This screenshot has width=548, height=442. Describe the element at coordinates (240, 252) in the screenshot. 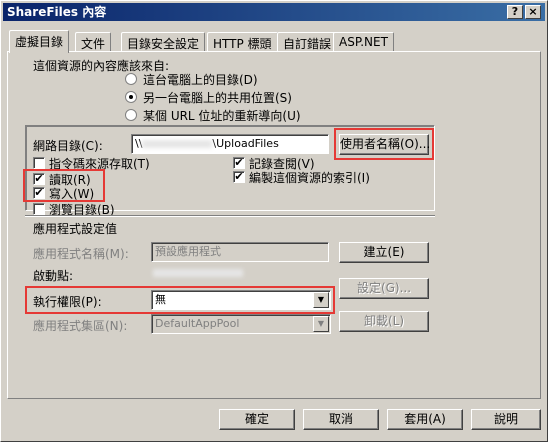

I see `app-name-input: 預設應用程式` at that location.